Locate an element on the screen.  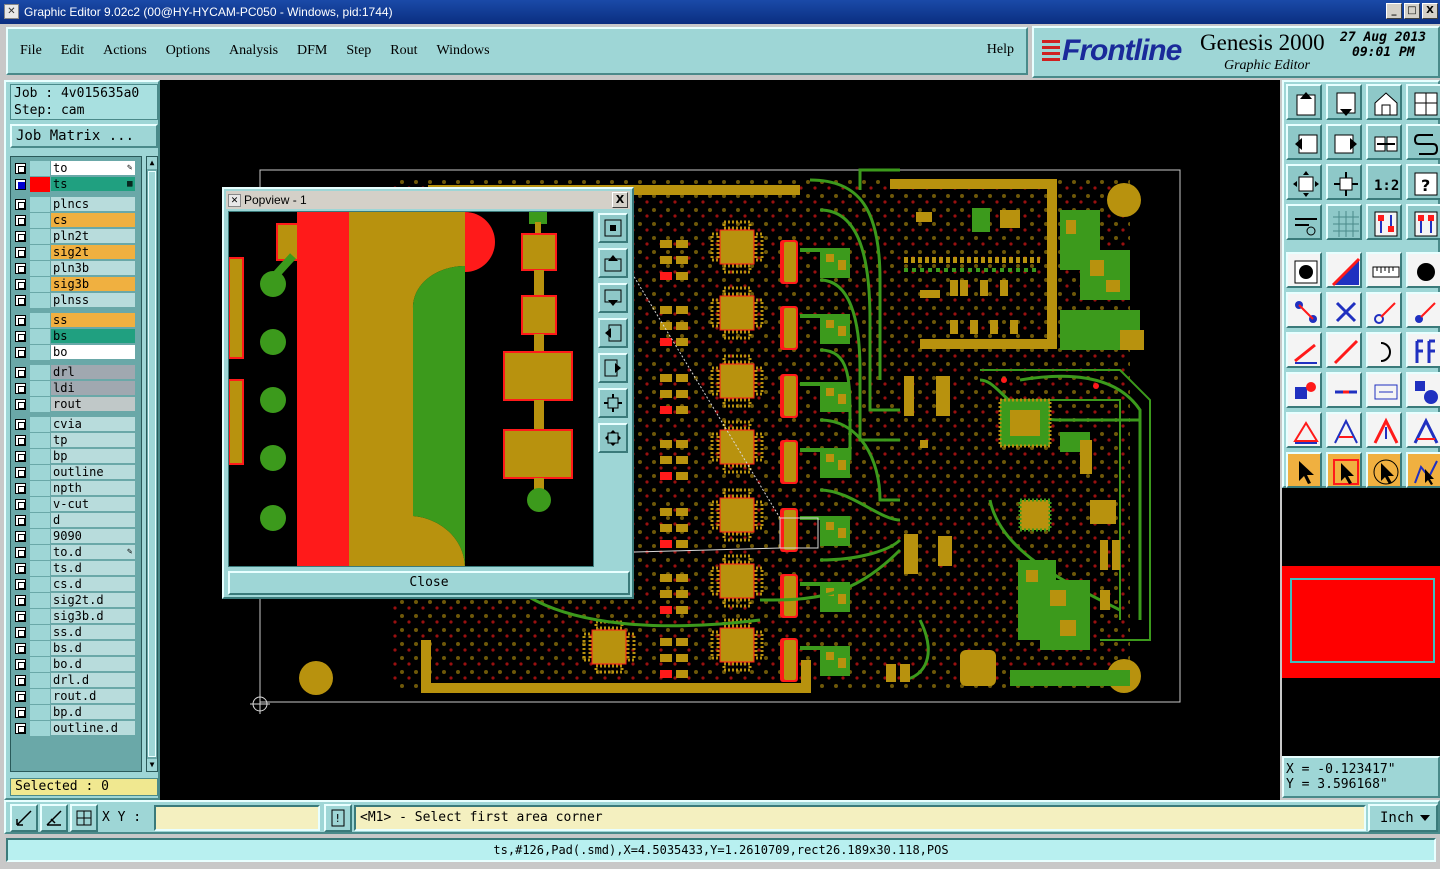
cross-icon is located at coordinates (1344, 310).